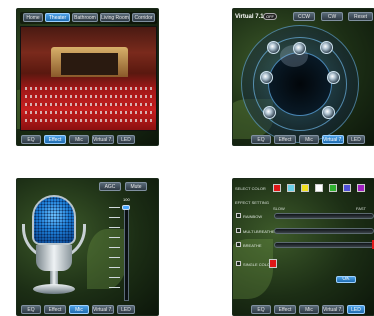 The height and width of the screenshot is (316, 374). Describe the element at coordinates (361, 208) in the screenshot. I see `fast-label: FAST` at that location.